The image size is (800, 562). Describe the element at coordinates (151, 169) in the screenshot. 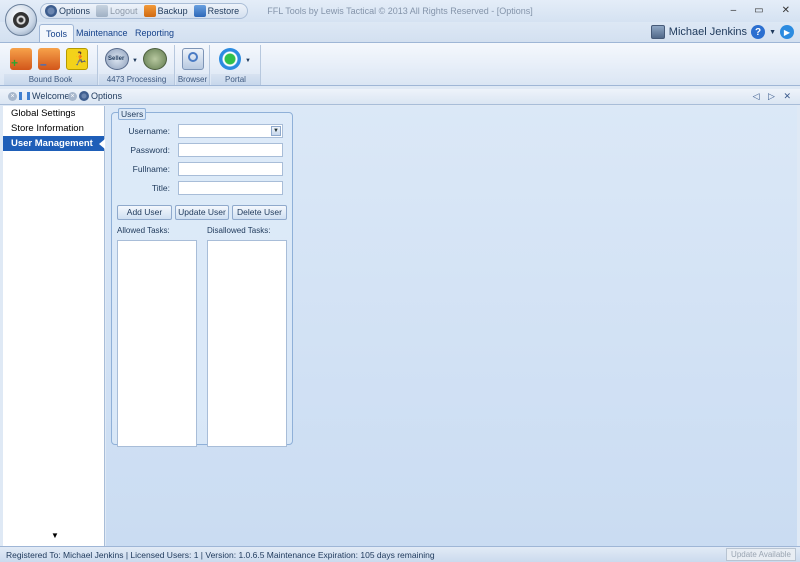

I see `fullname-label: Fullname:` at that location.